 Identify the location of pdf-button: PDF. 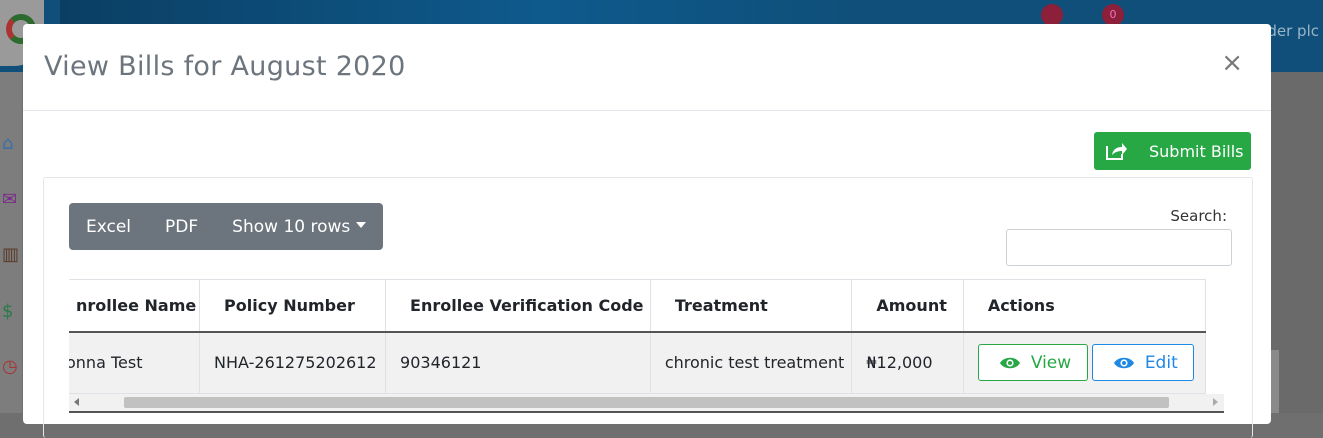
(181, 226).